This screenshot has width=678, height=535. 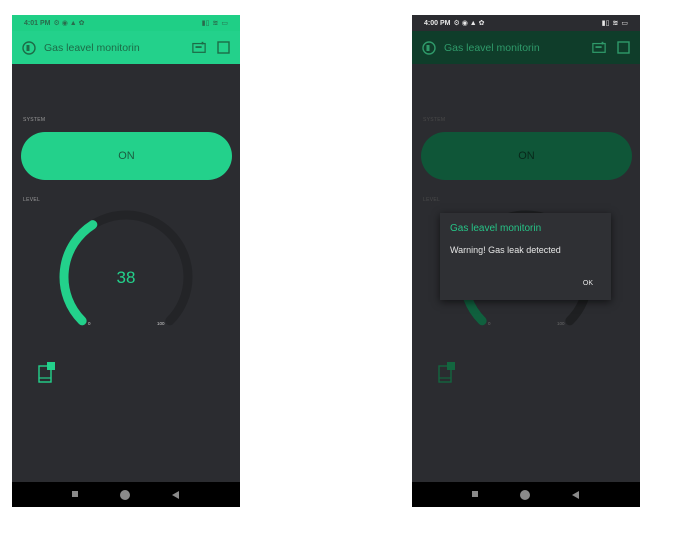 What do you see at coordinates (588, 283) in the screenshot?
I see `dialog-ok-button: OK` at bounding box center [588, 283].